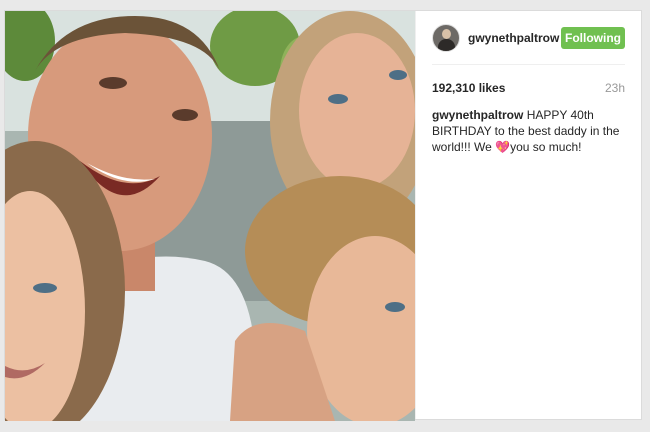 The width and height of the screenshot is (650, 432). What do you see at coordinates (503, 147) in the screenshot?
I see `heart-emoji-icon: 💖` at bounding box center [503, 147].